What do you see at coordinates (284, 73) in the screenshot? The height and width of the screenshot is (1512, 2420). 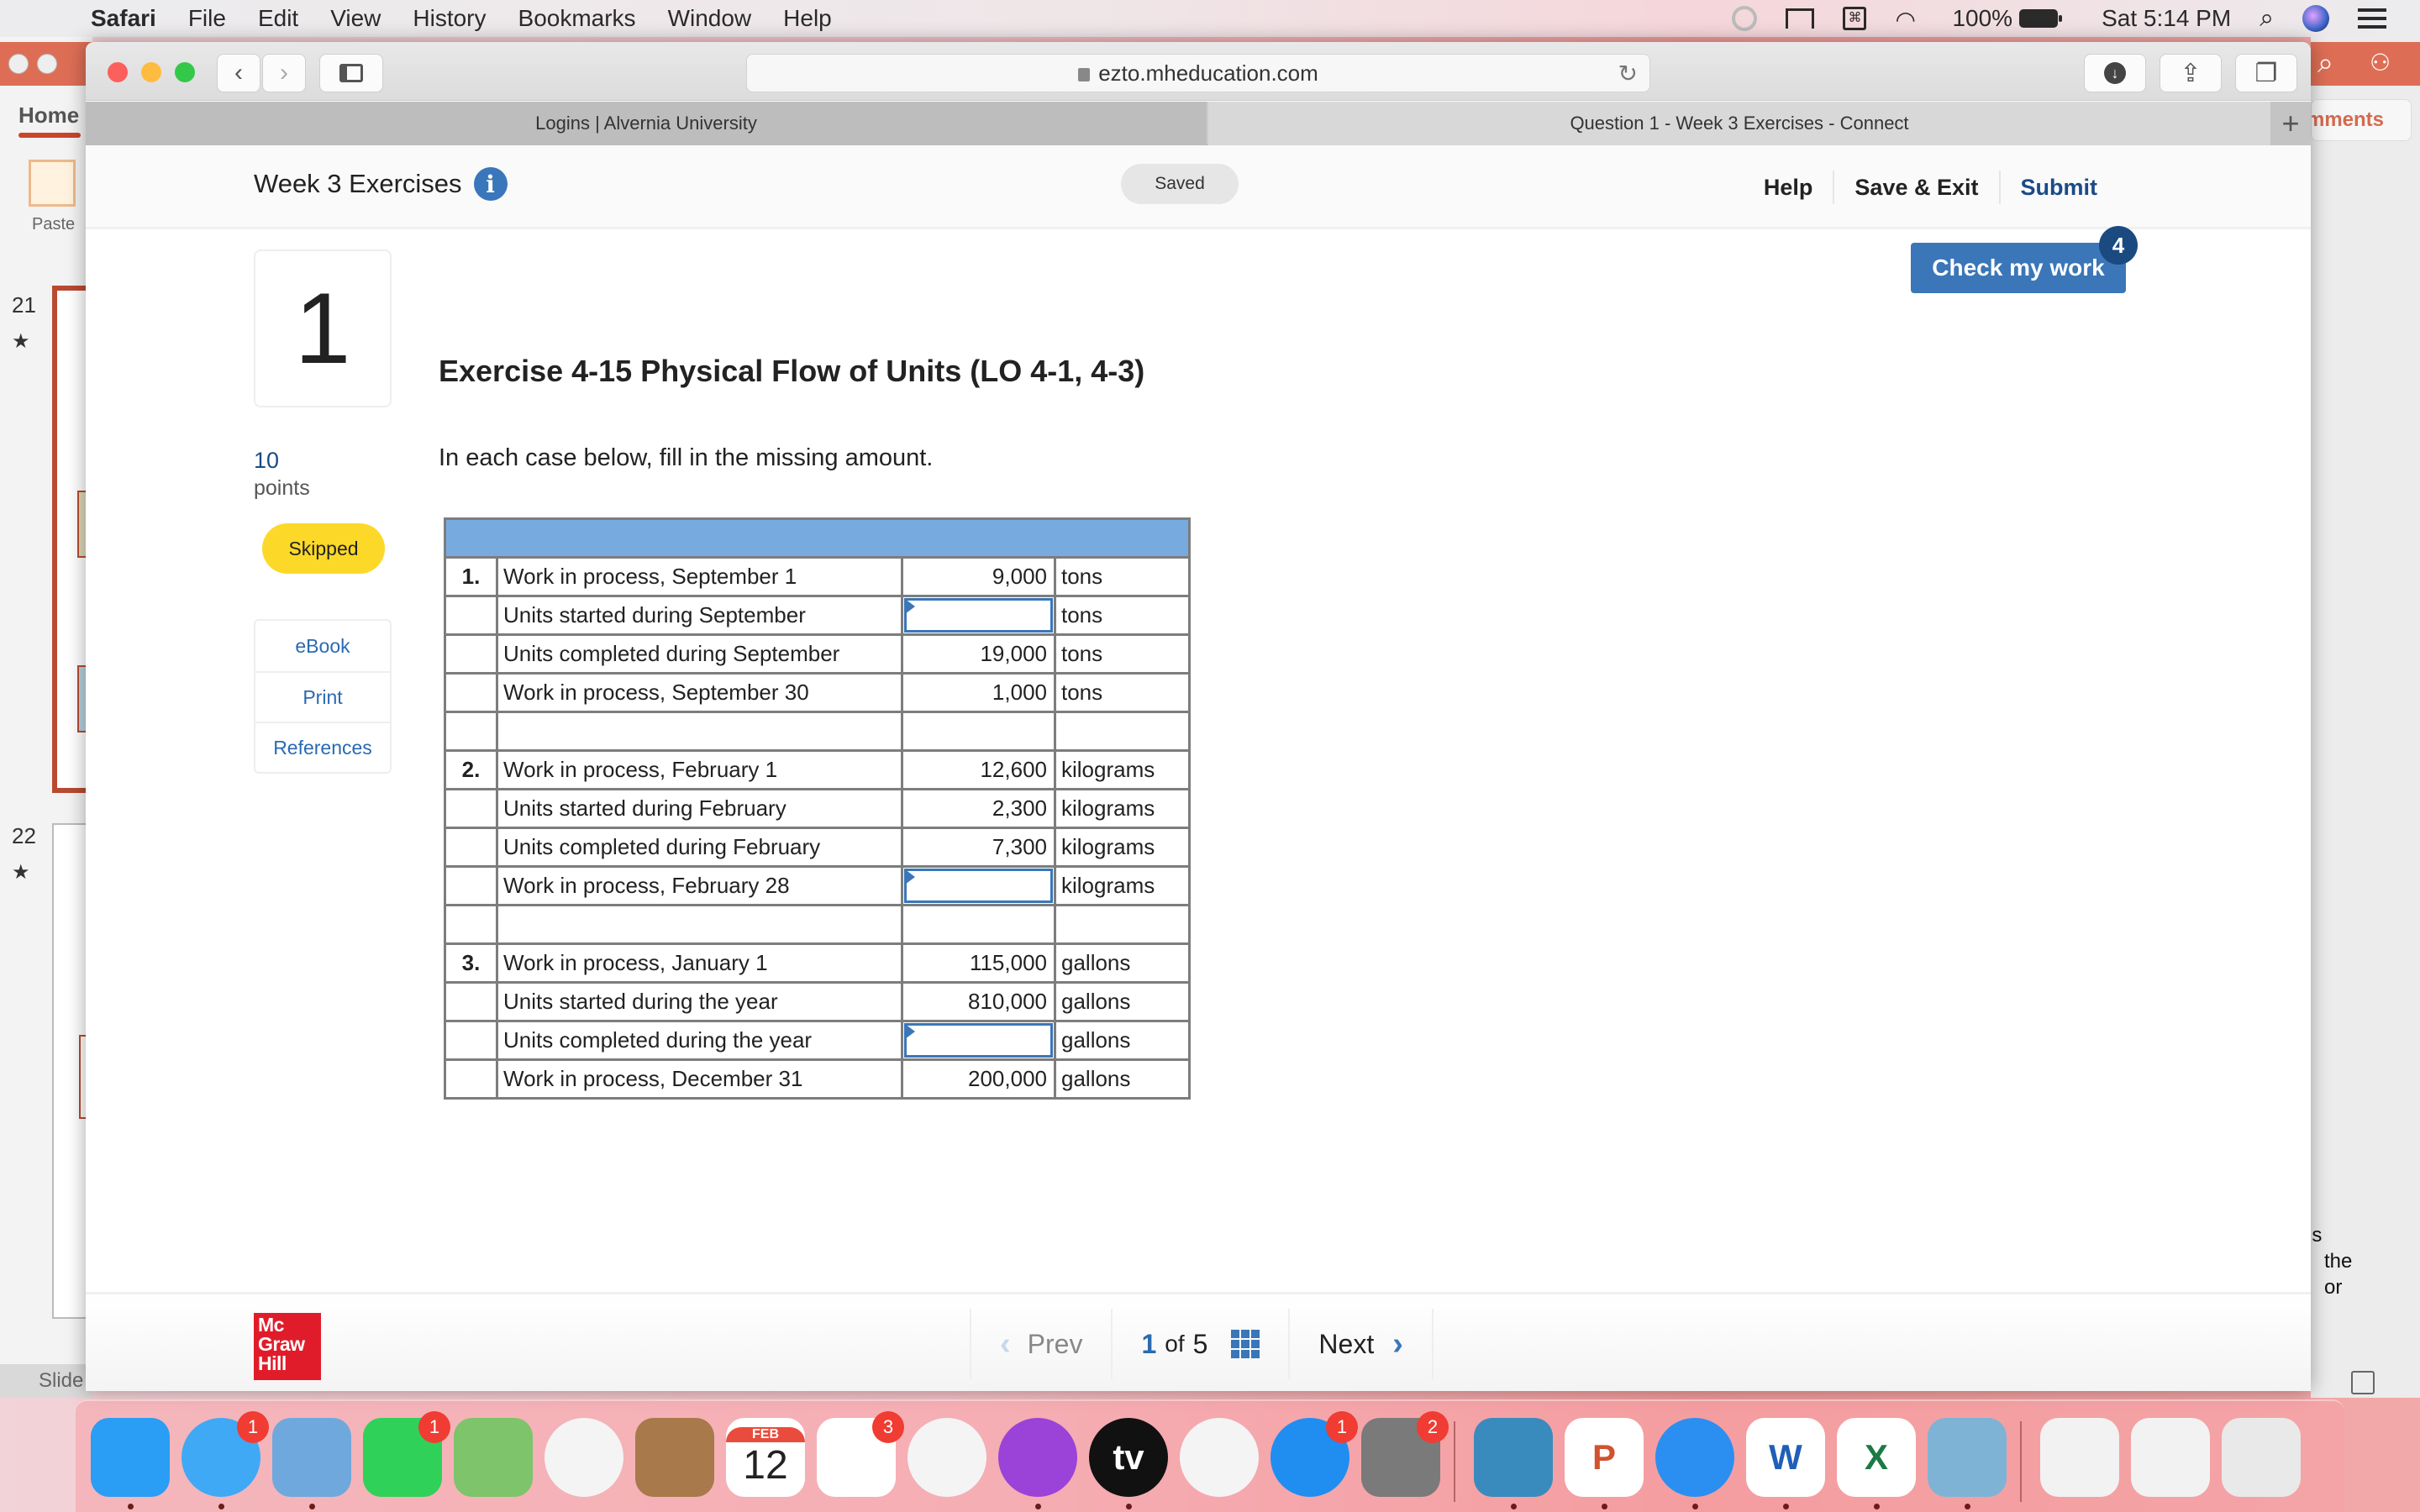 I see `forward-button: ›` at bounding box center [284, 73].